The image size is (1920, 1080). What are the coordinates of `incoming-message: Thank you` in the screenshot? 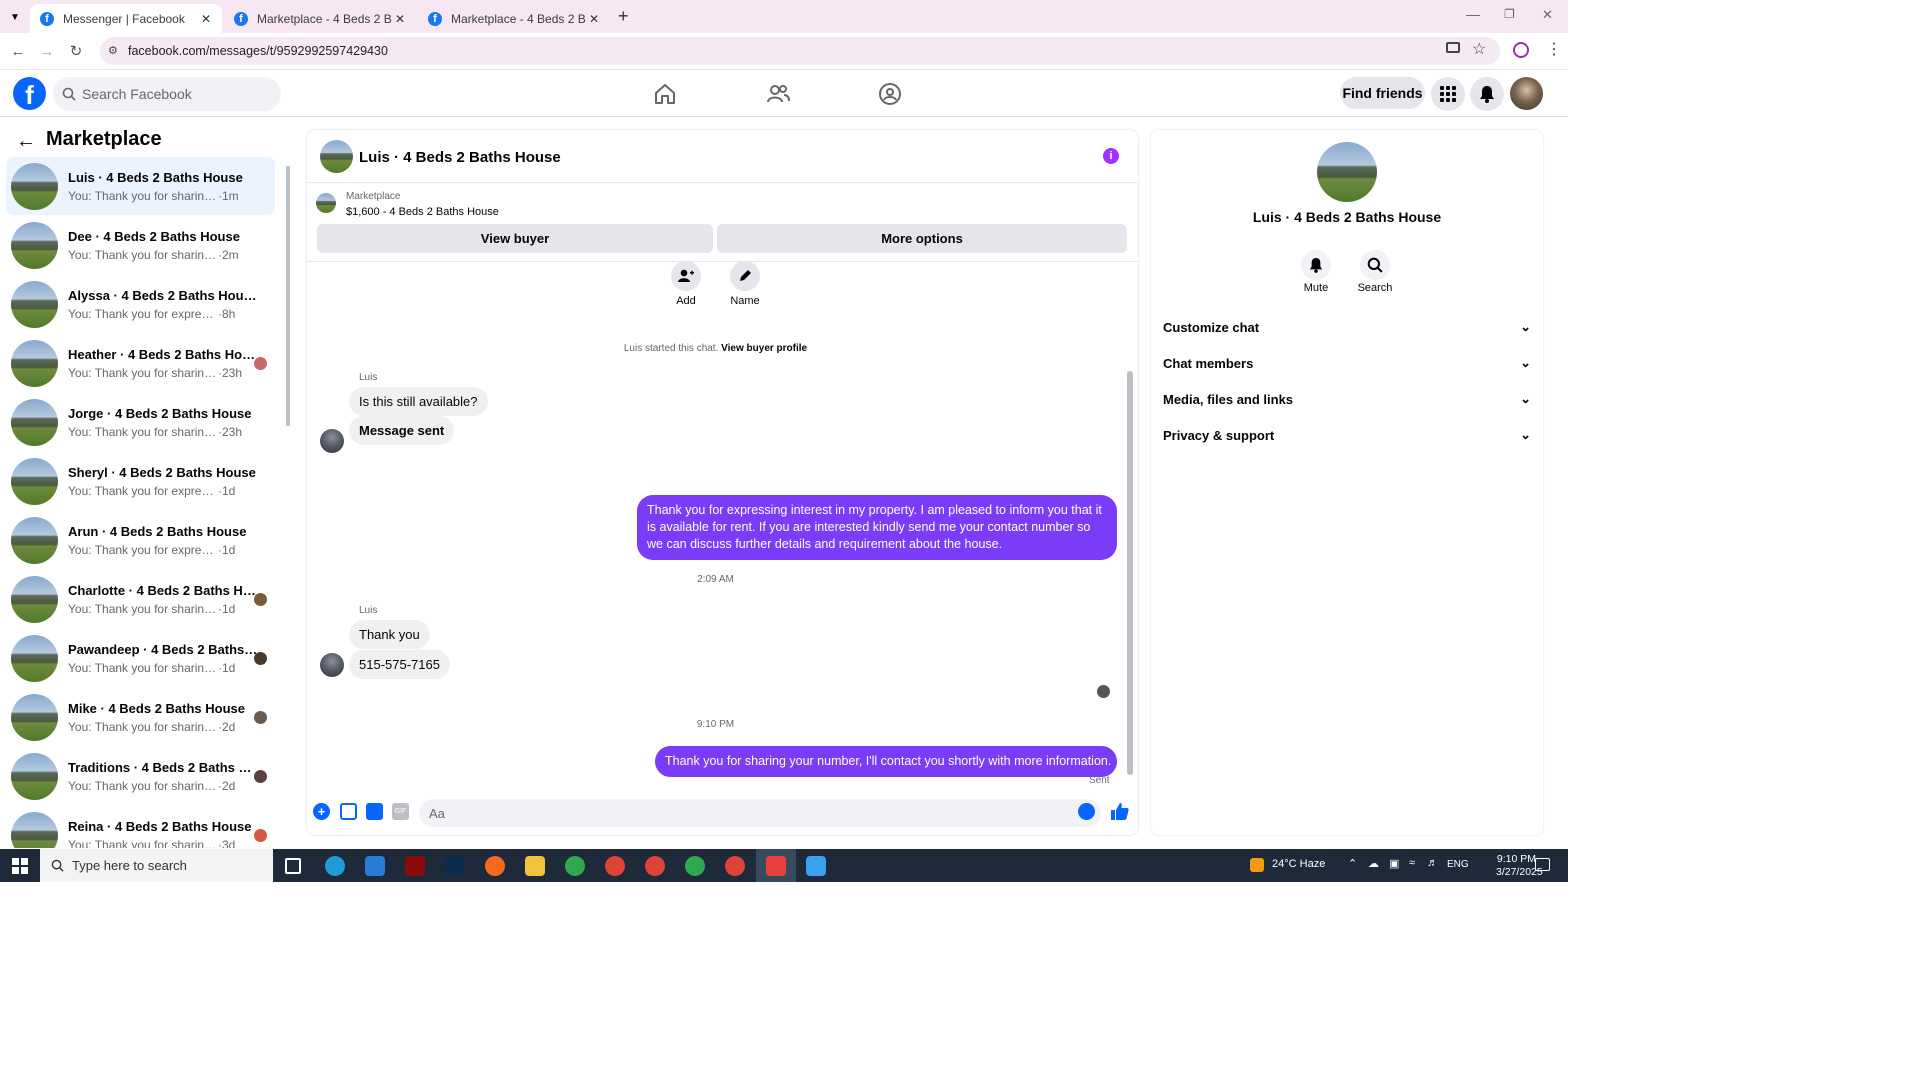 It's located at (389, 634).